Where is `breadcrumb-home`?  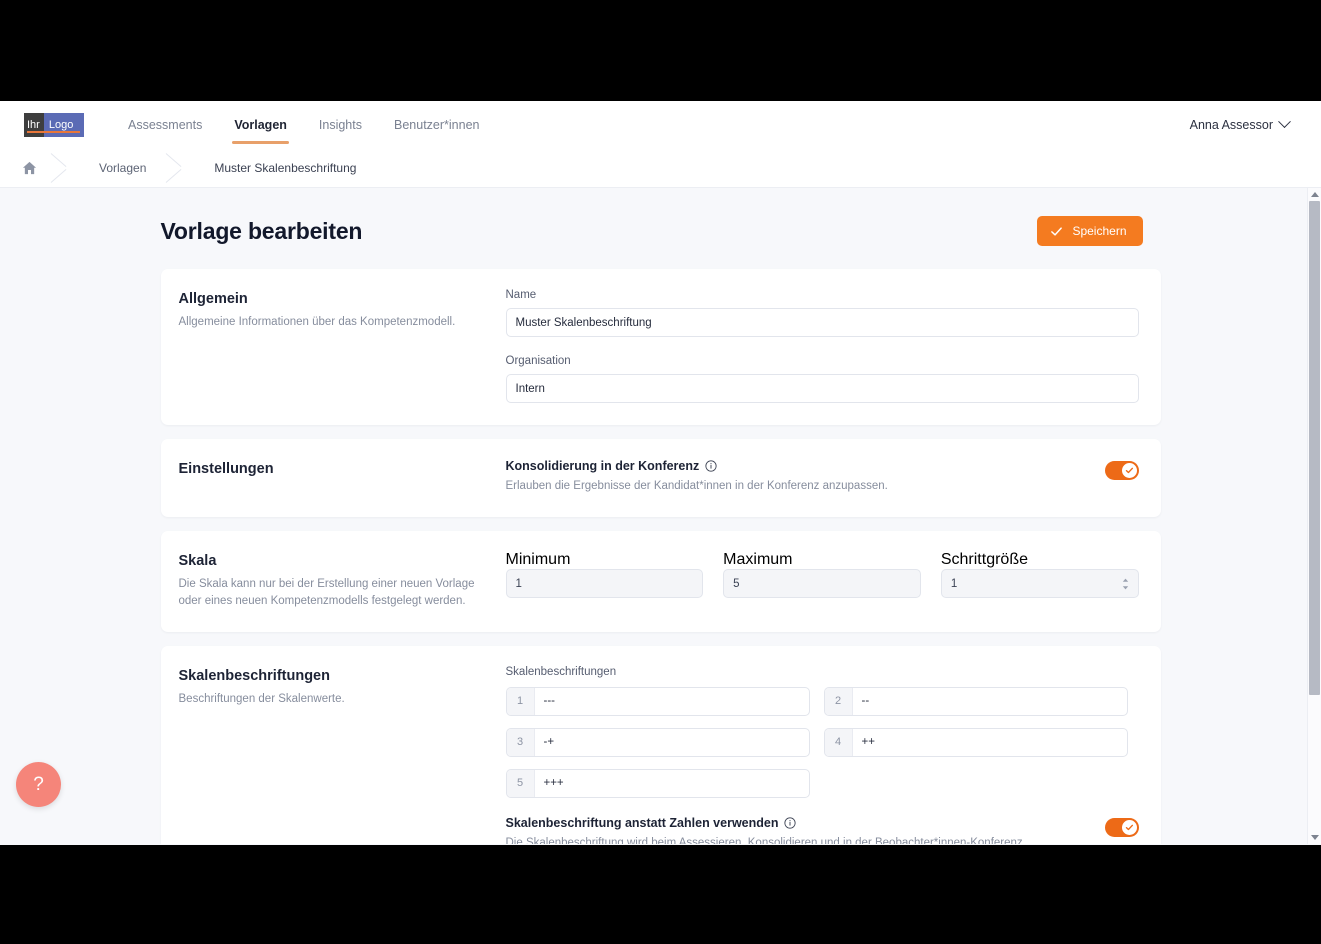
breadcrumb-home is located at coordinates (24, 168).